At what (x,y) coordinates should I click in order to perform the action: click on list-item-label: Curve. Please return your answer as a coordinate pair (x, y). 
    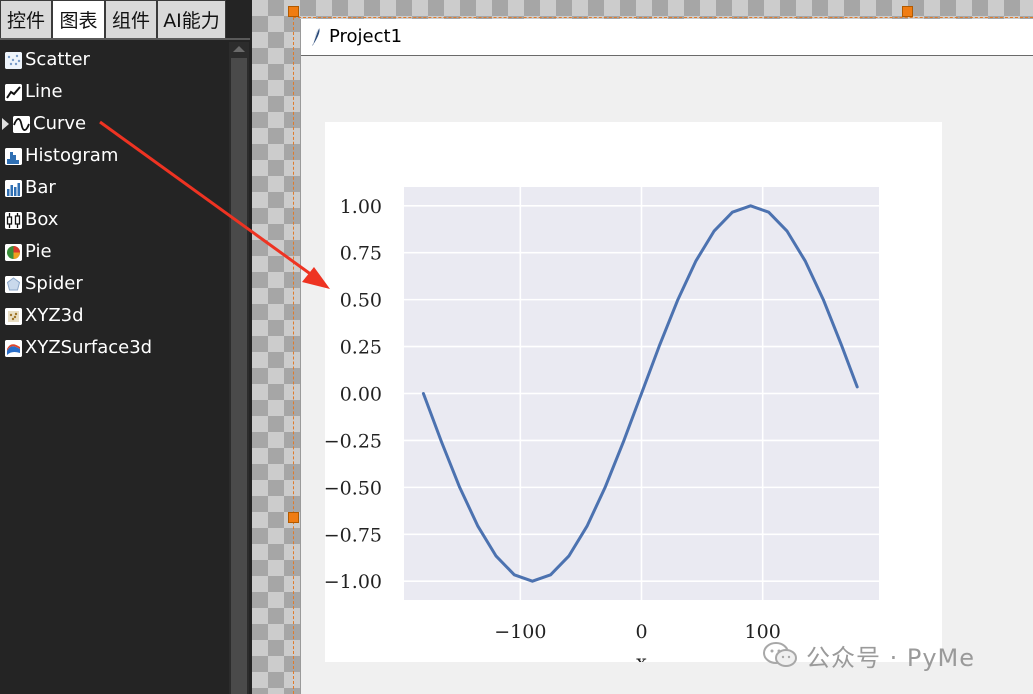
    Looking at the image, I should click on (60, 123).